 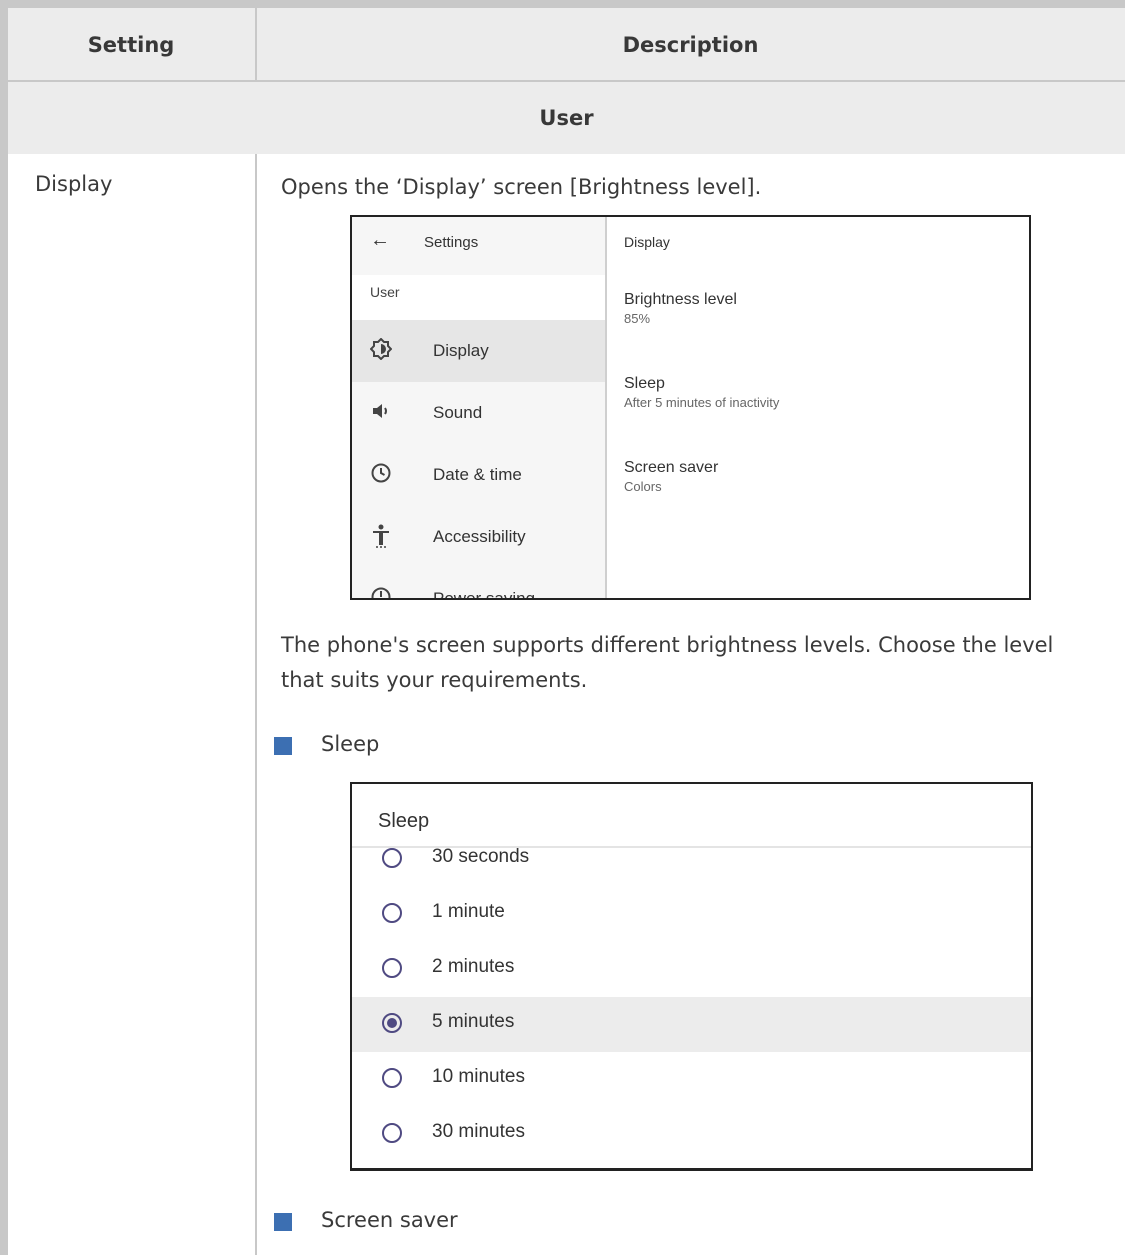 I want to click on option-label: 30 minutes, so click(x=478, y=1131).